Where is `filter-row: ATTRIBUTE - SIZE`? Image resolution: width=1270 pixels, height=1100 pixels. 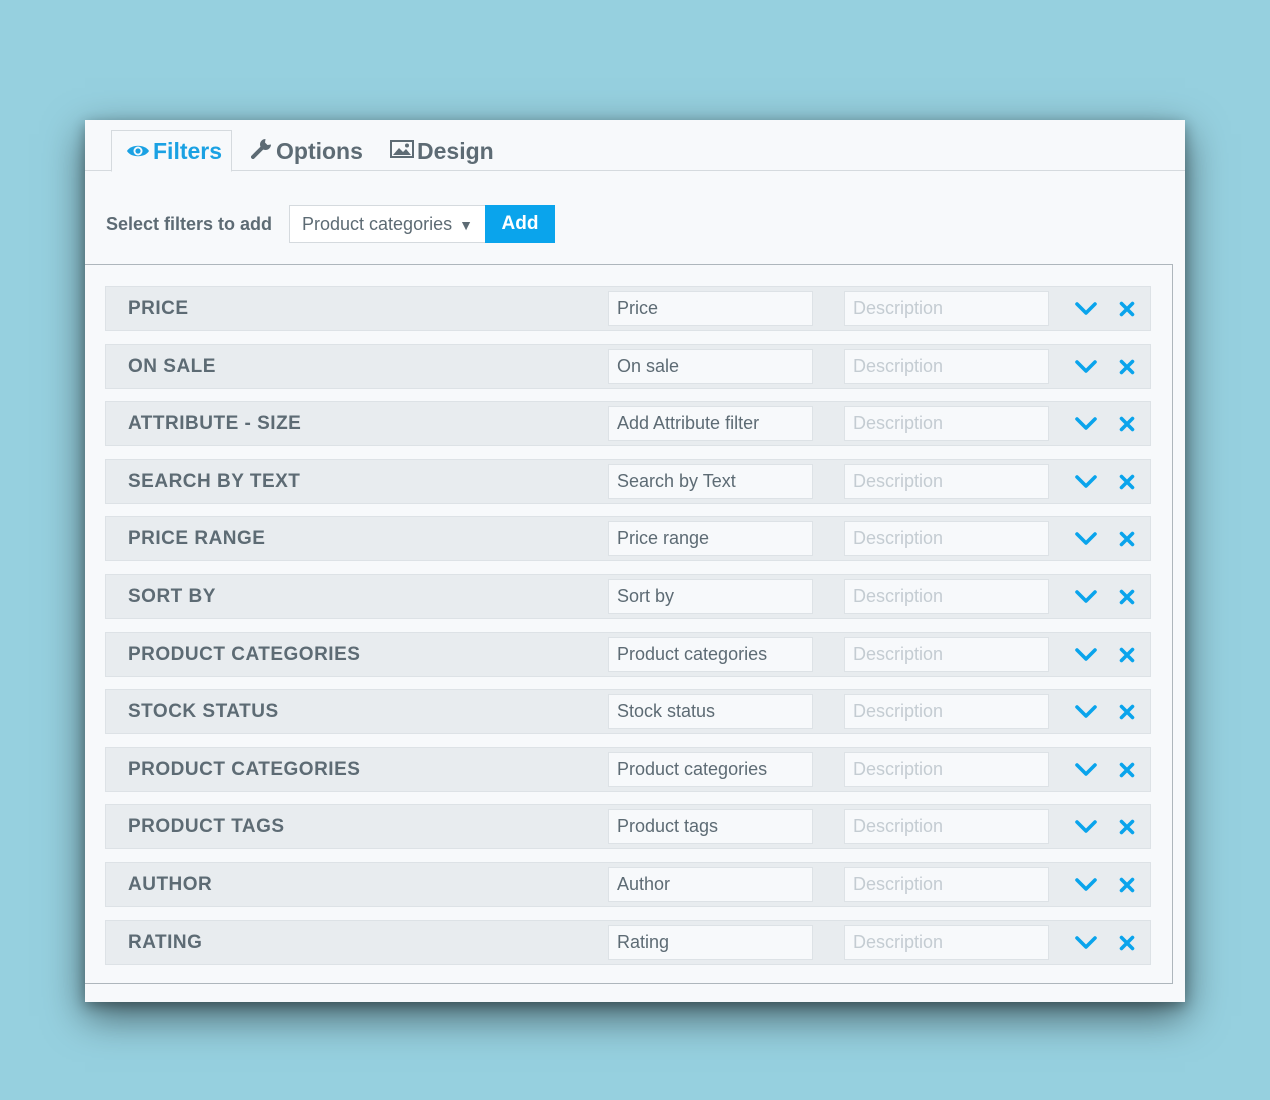
filter-row: ATTRIBUTE - SIZE is located at coordinates (628, 424).